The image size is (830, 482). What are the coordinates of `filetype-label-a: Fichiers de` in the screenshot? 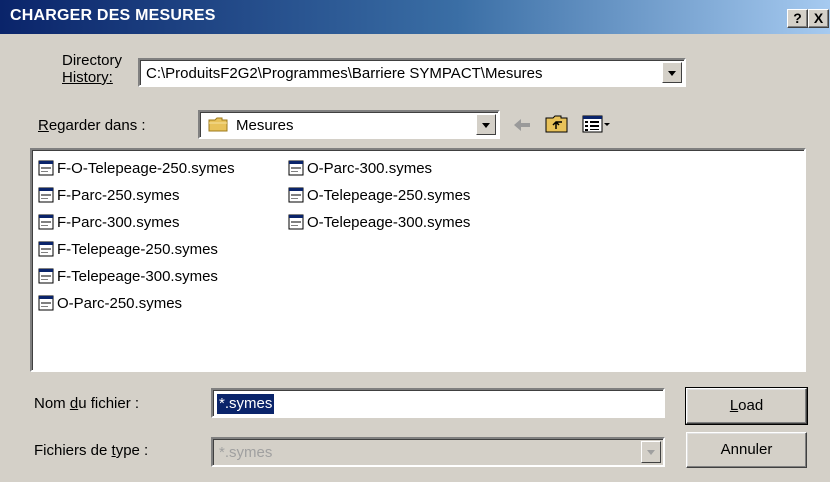 It's located at (73, 450).